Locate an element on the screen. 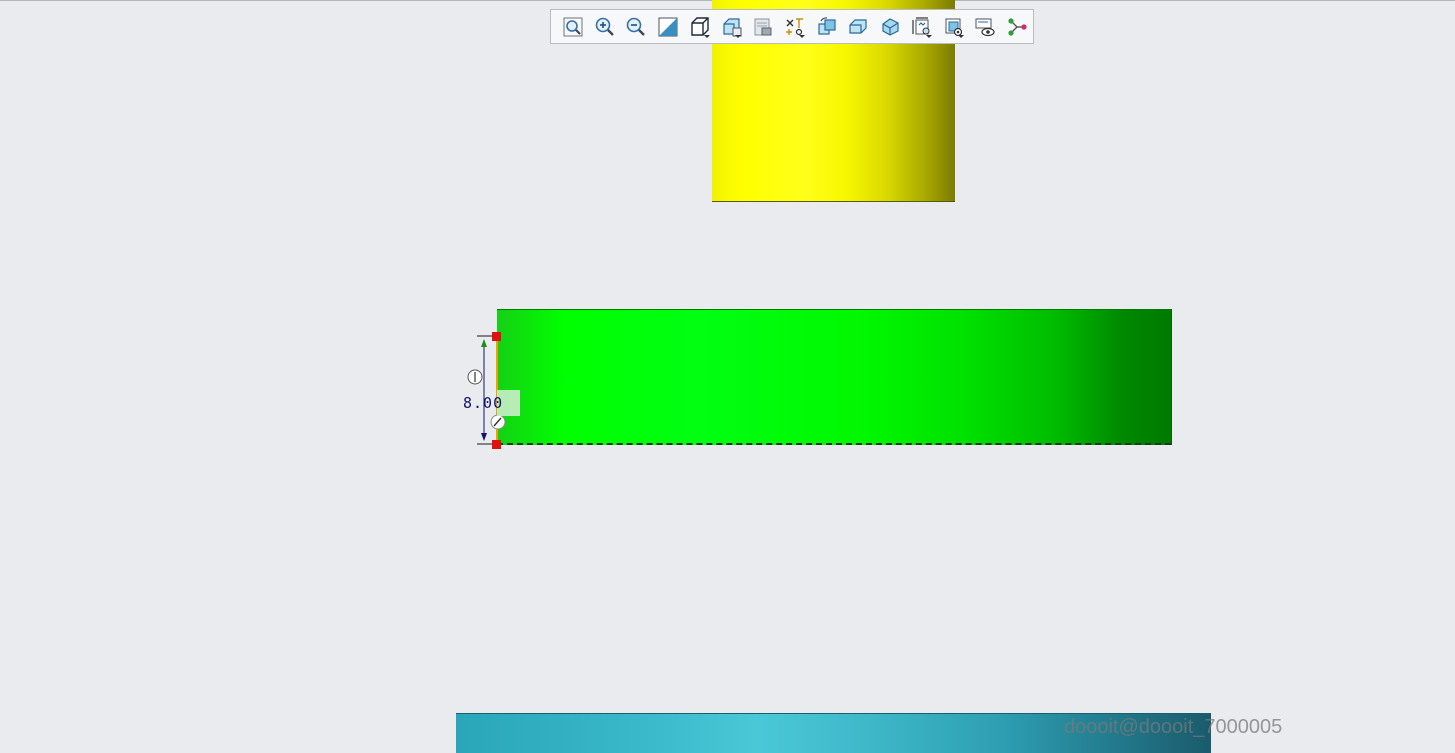  magnify-fit-icon is located at coordinates (573, 26).